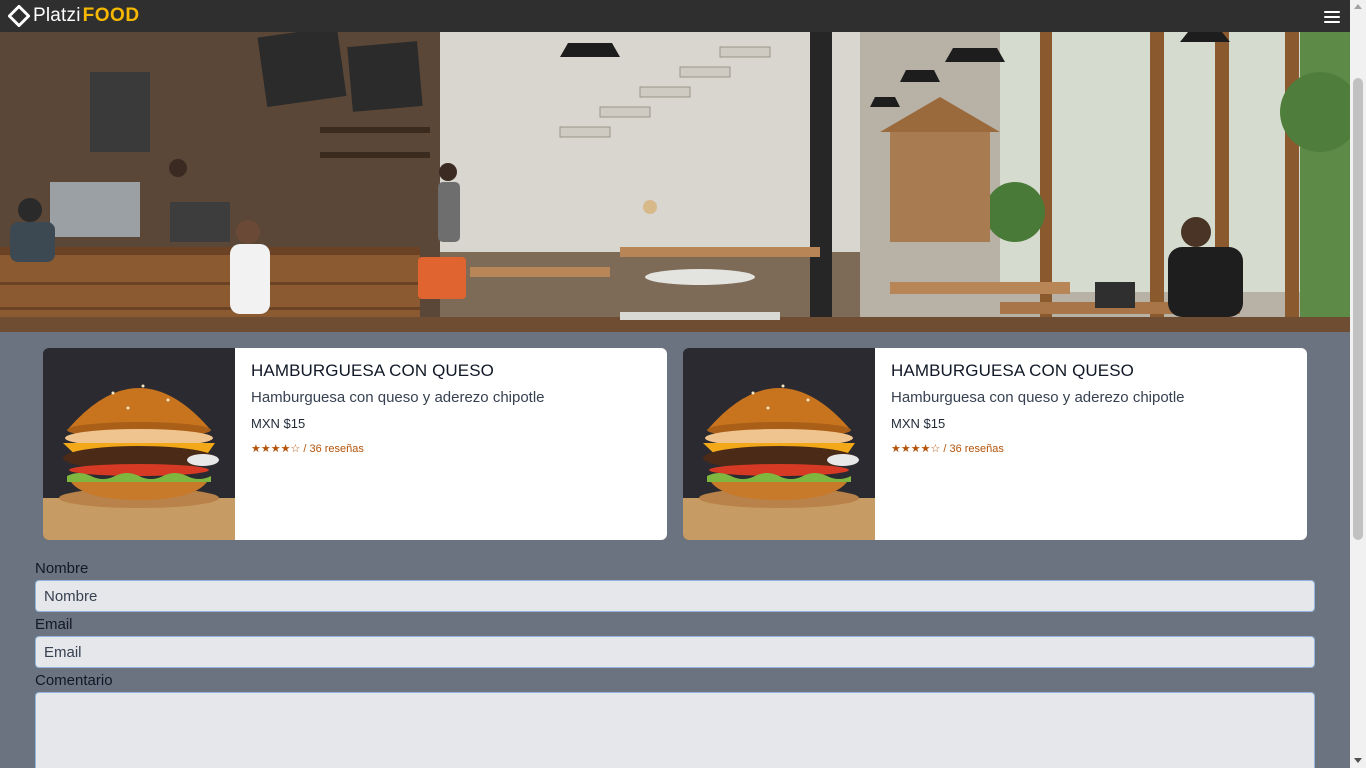 The width and height of the screenshot is (1366, 768). I want to click on name-label: Nombre, so click(62, 568).